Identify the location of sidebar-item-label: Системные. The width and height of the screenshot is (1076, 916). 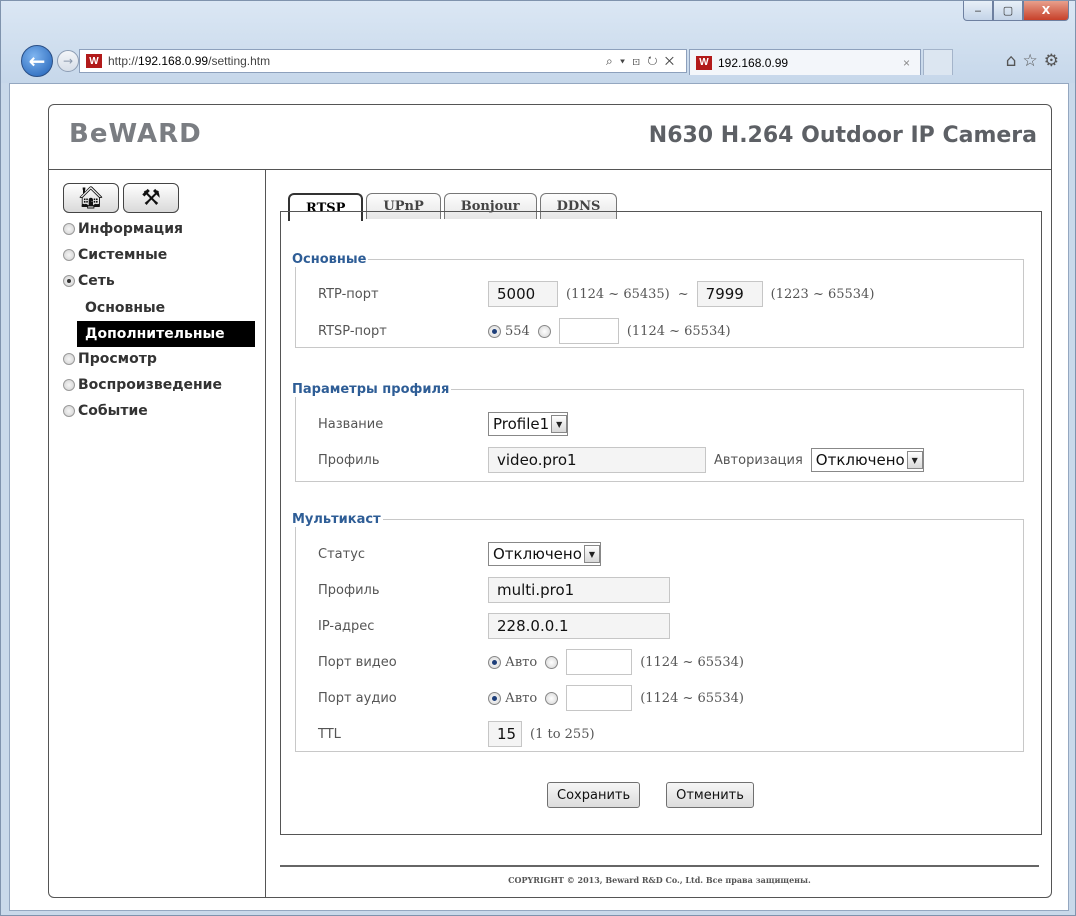
(123, 255).